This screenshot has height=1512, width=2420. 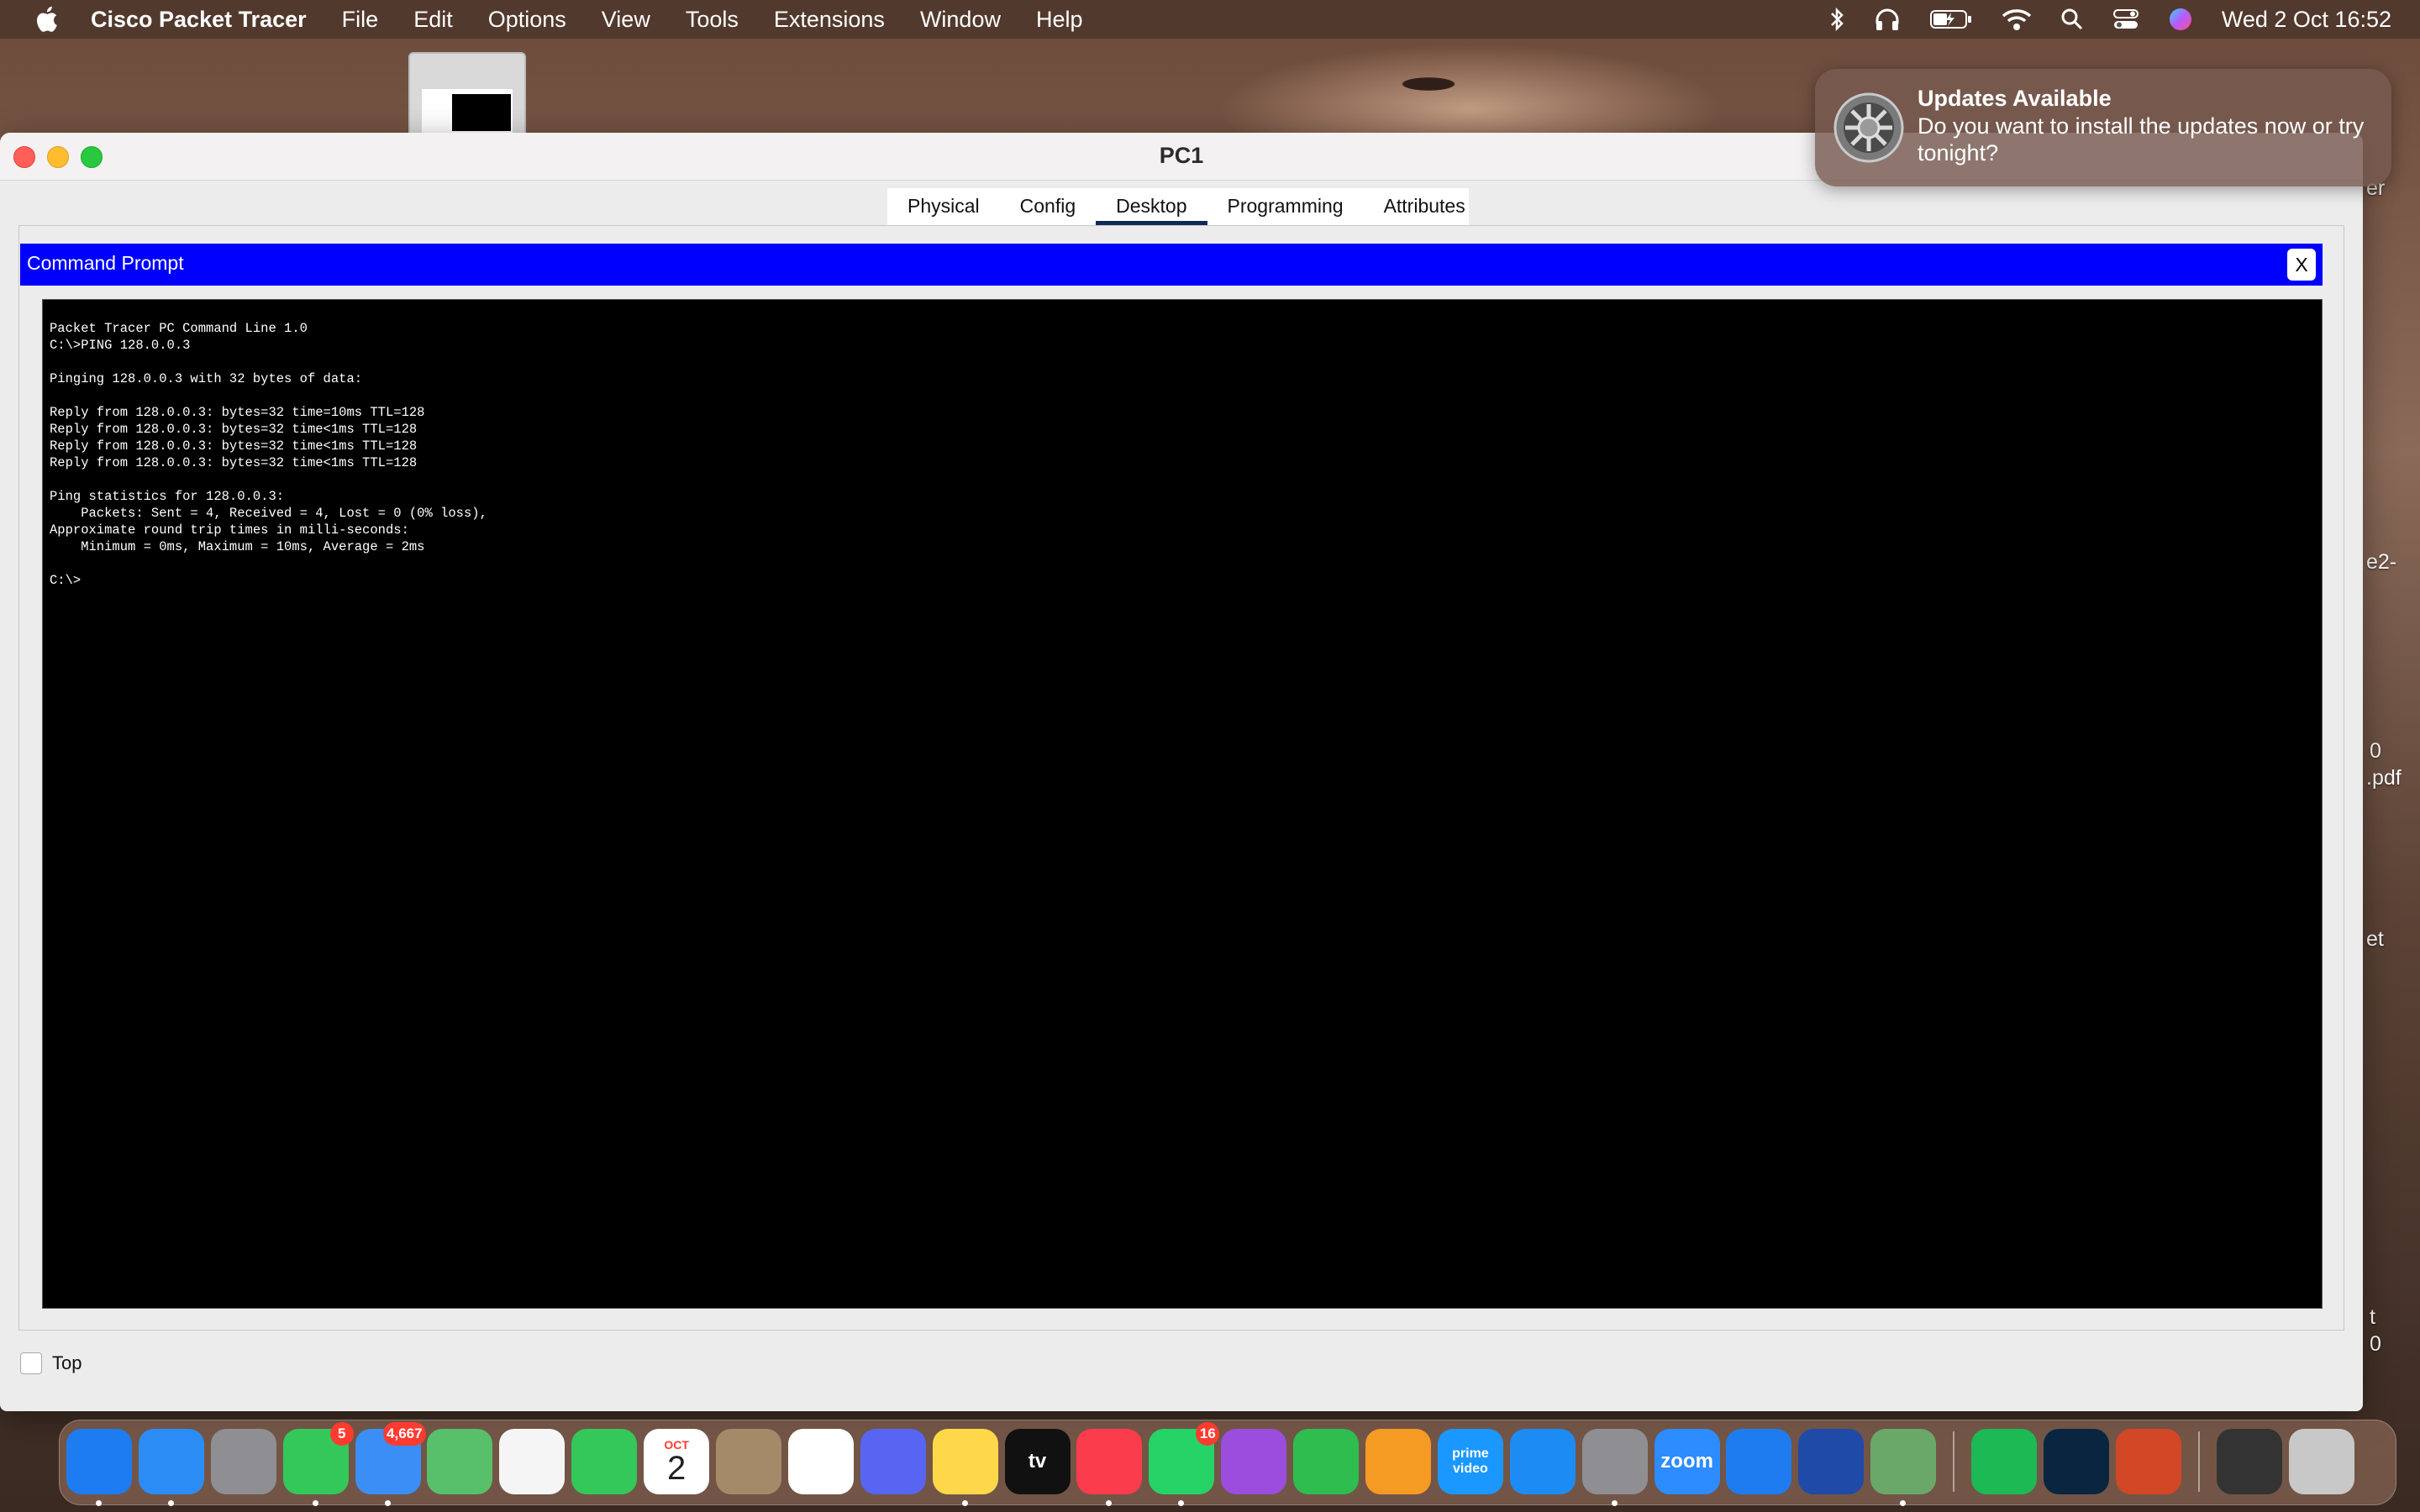 I want to click on thumbnail-content, so click(x=467, y=111).